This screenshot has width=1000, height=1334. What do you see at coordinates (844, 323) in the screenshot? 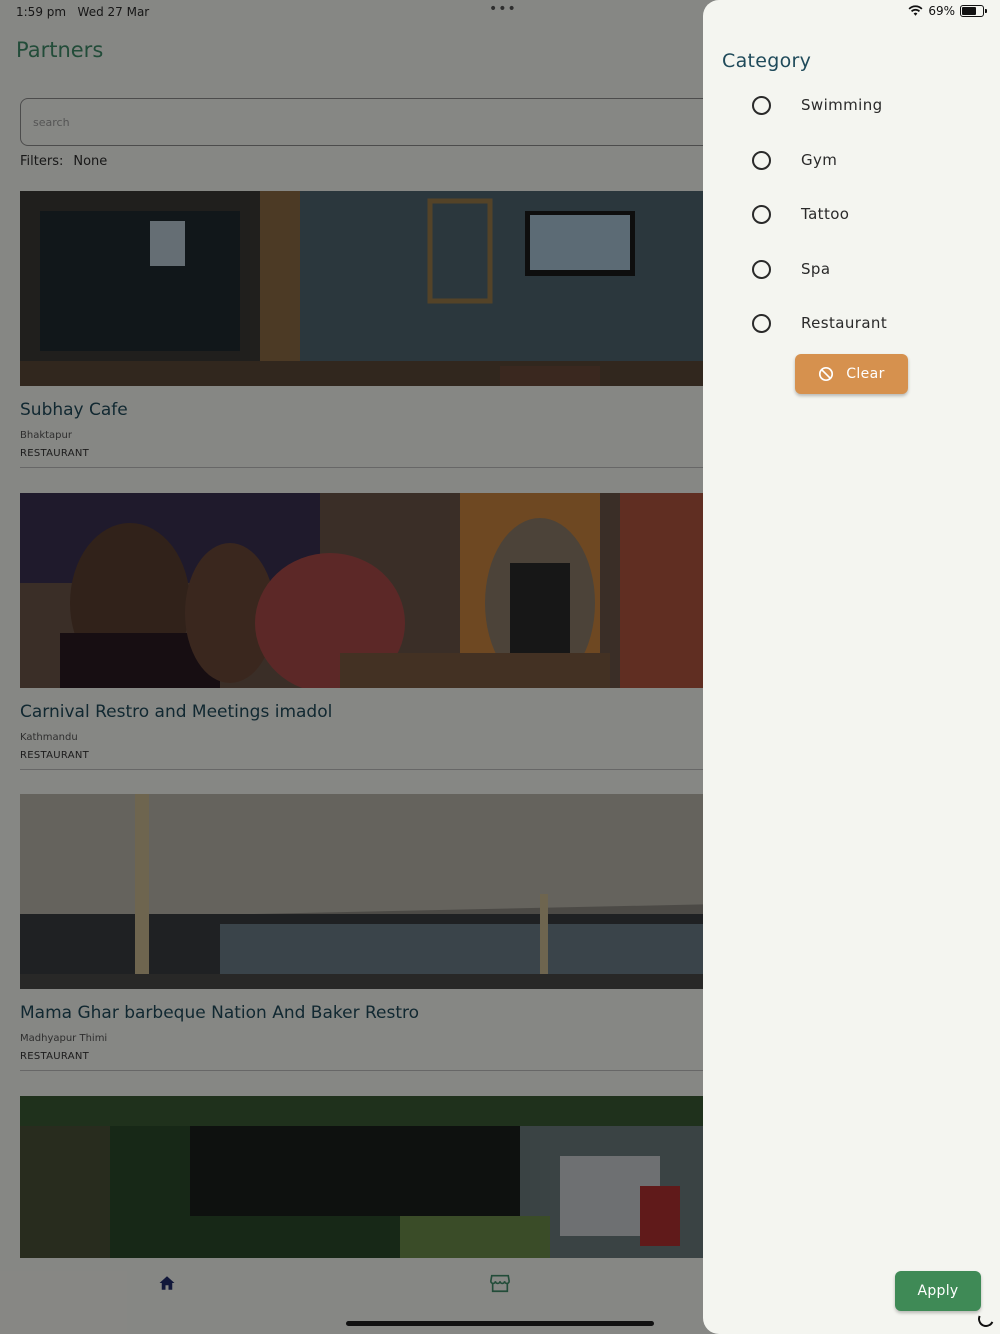
I see `option-label: Restaurant` at bounding box center [844, 323].